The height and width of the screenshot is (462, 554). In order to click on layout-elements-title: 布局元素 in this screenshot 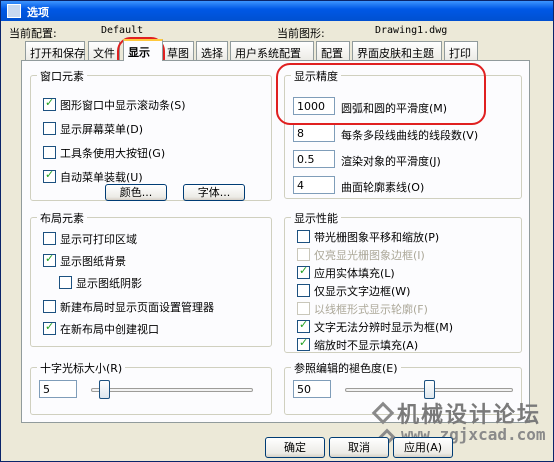, I will do `click(62, 218)`.